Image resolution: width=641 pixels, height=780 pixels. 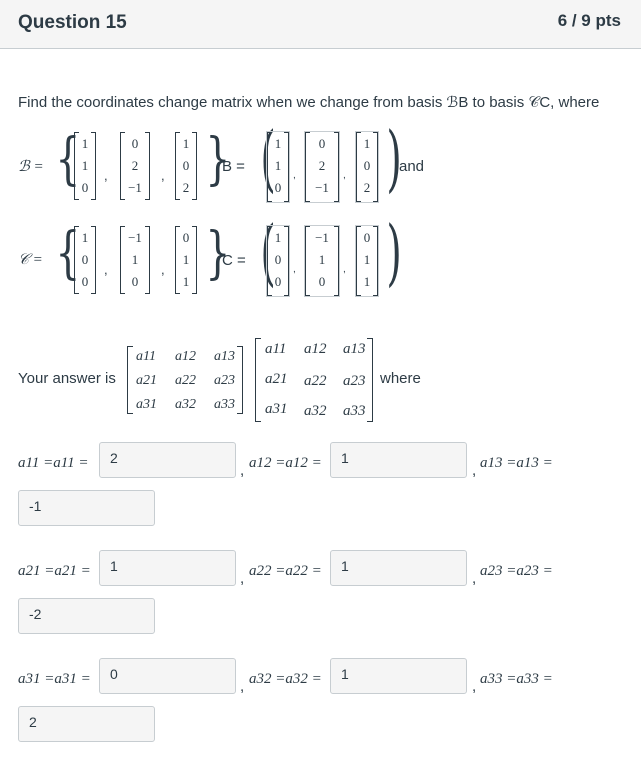 I want to click on basis-b-alt-vector-2: 0 2 −1, so click(x=322, y=167).